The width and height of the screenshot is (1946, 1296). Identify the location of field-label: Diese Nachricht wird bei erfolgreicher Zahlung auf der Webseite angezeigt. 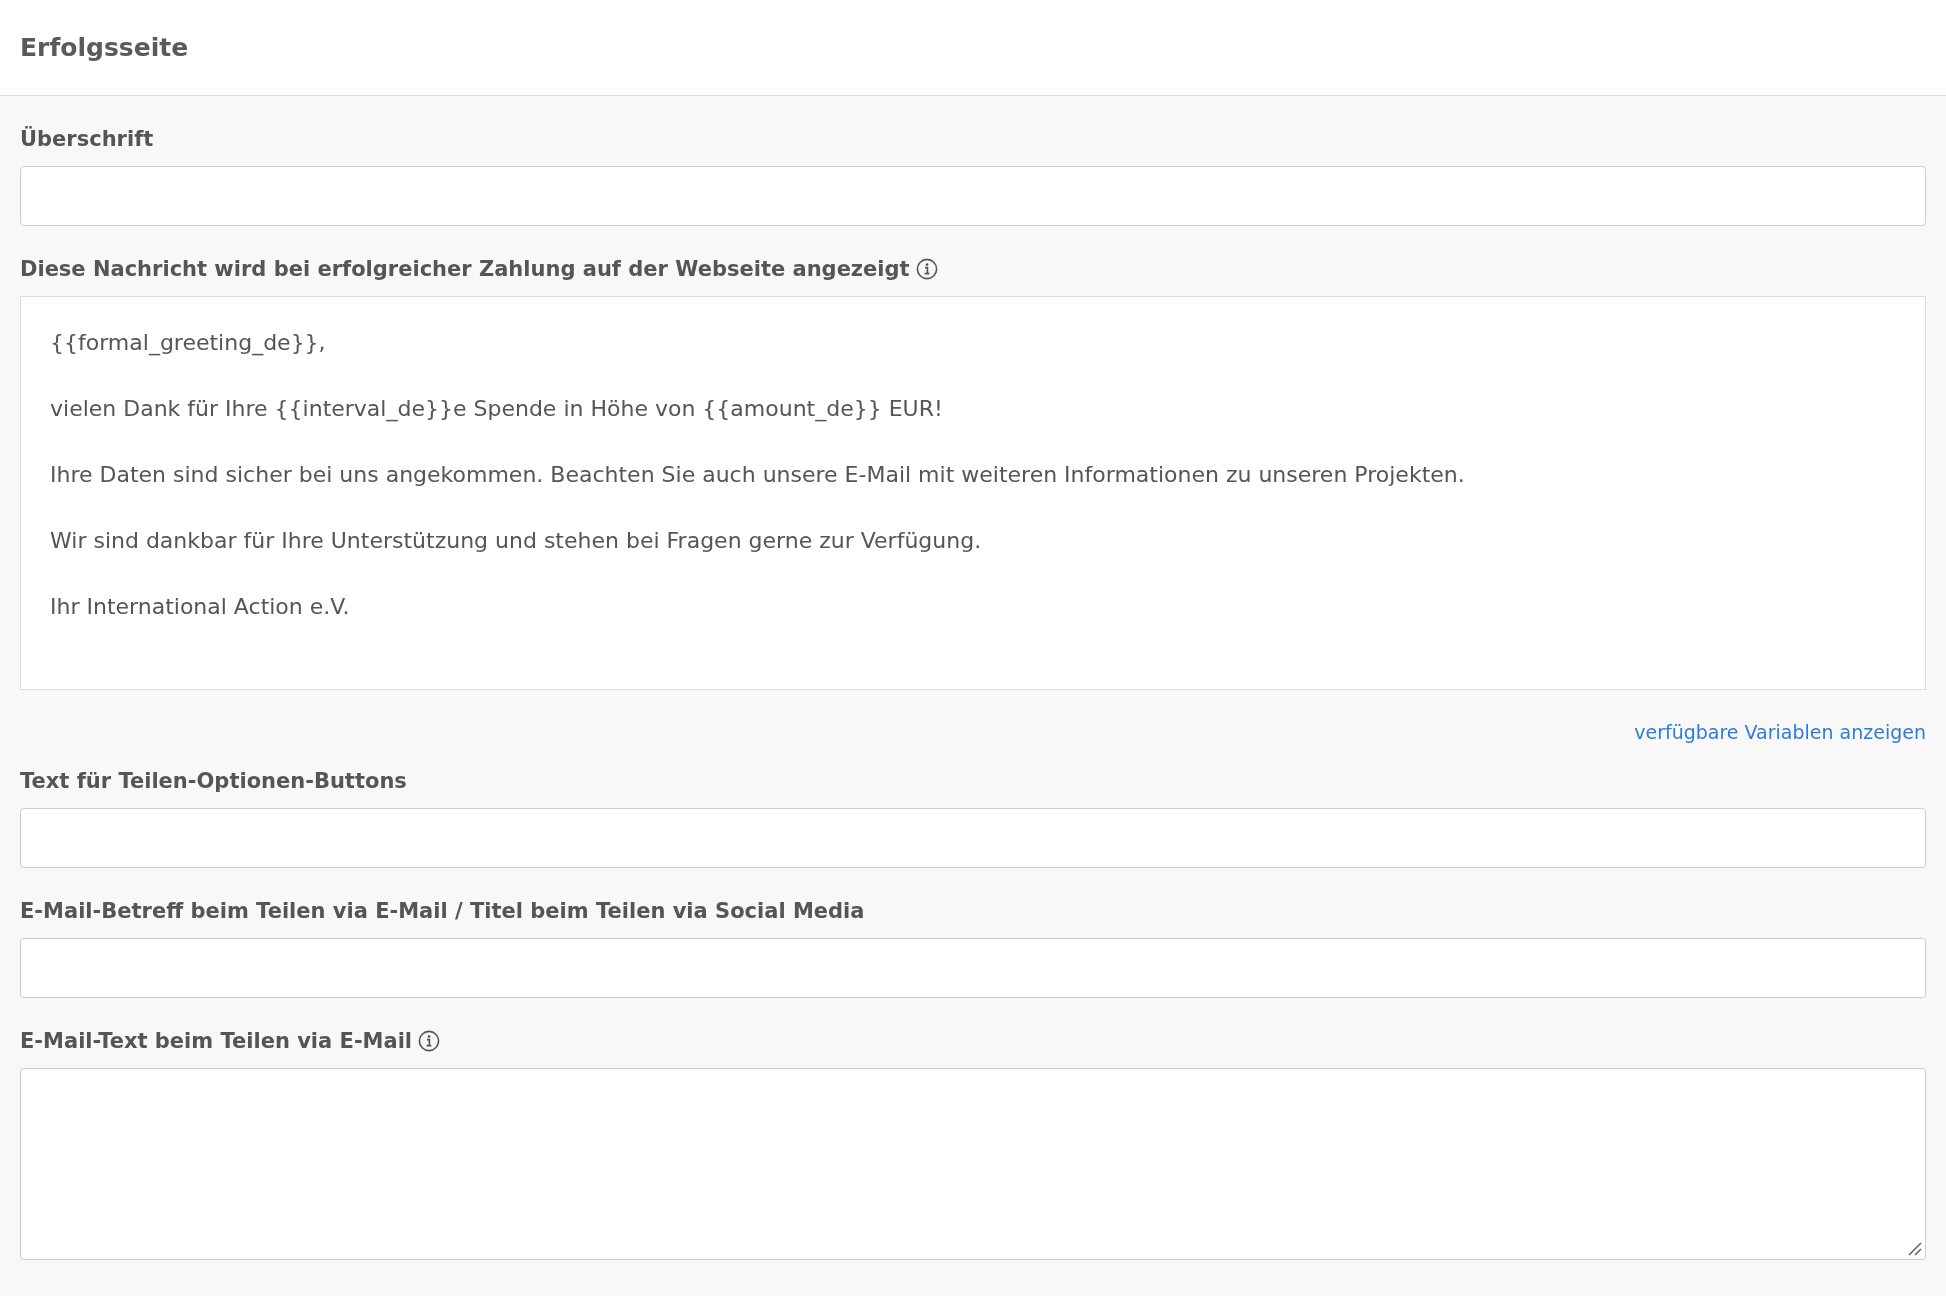
(465, 269).